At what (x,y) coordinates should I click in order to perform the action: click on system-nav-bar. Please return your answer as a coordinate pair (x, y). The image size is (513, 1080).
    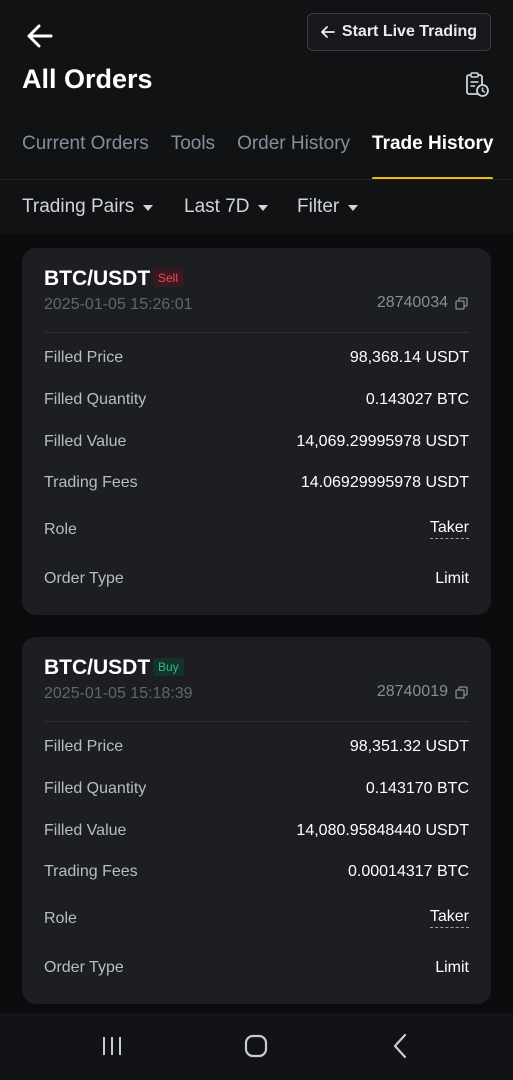
    Looking at the image, I should click on (256, 1046).